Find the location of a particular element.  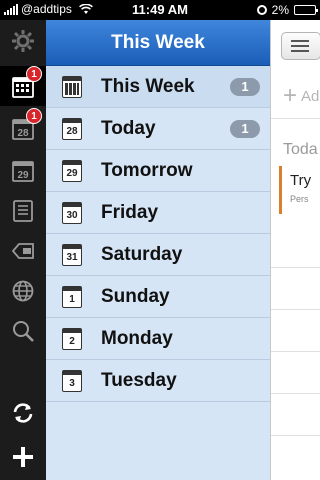

calendar-day-icon: 3 is located at coordinates (72, 380).